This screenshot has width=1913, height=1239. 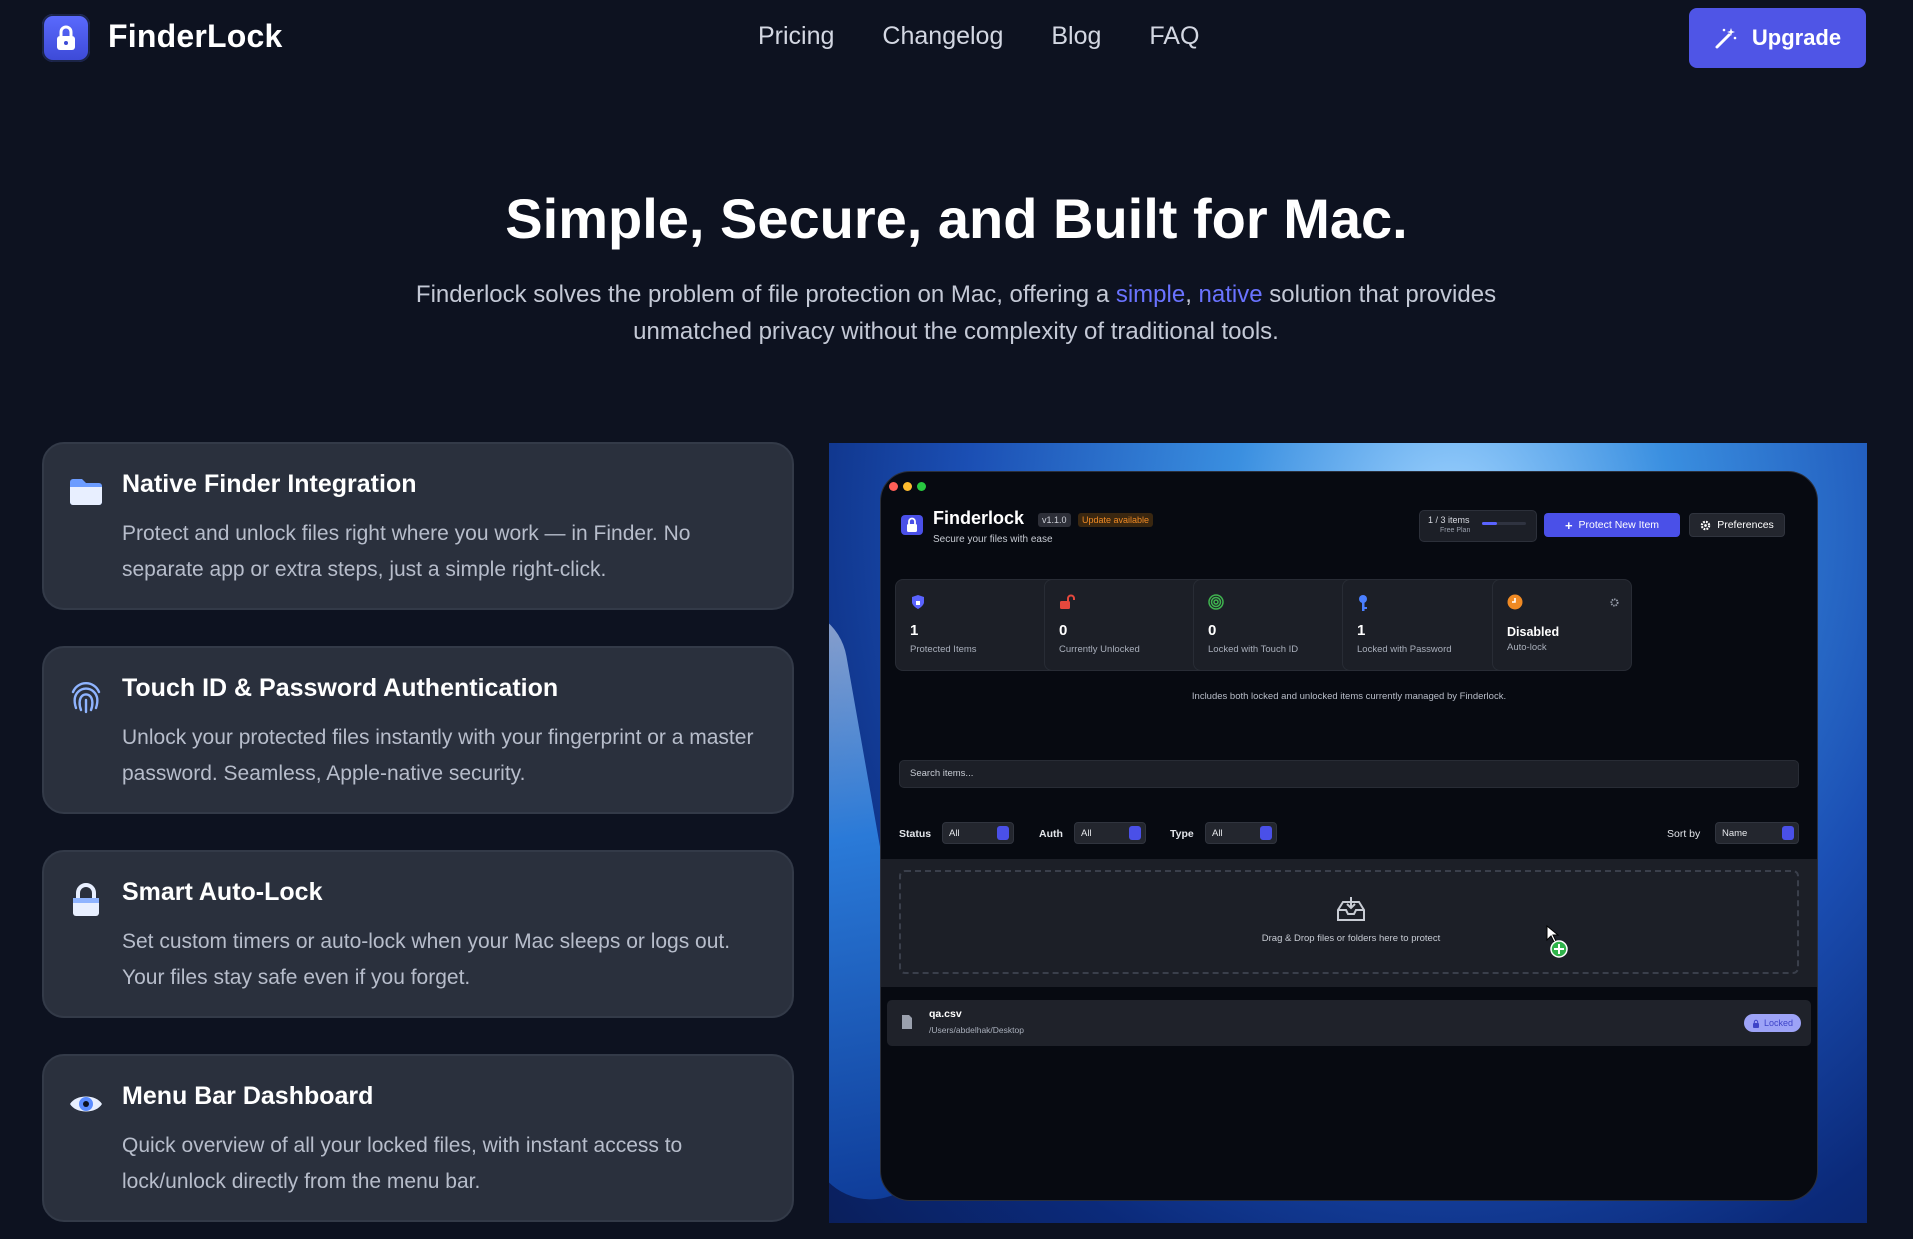 What do you see at coordinates (893, 486) in the screenshot?
I see `window-close-button` at bounding box center [893, 486].